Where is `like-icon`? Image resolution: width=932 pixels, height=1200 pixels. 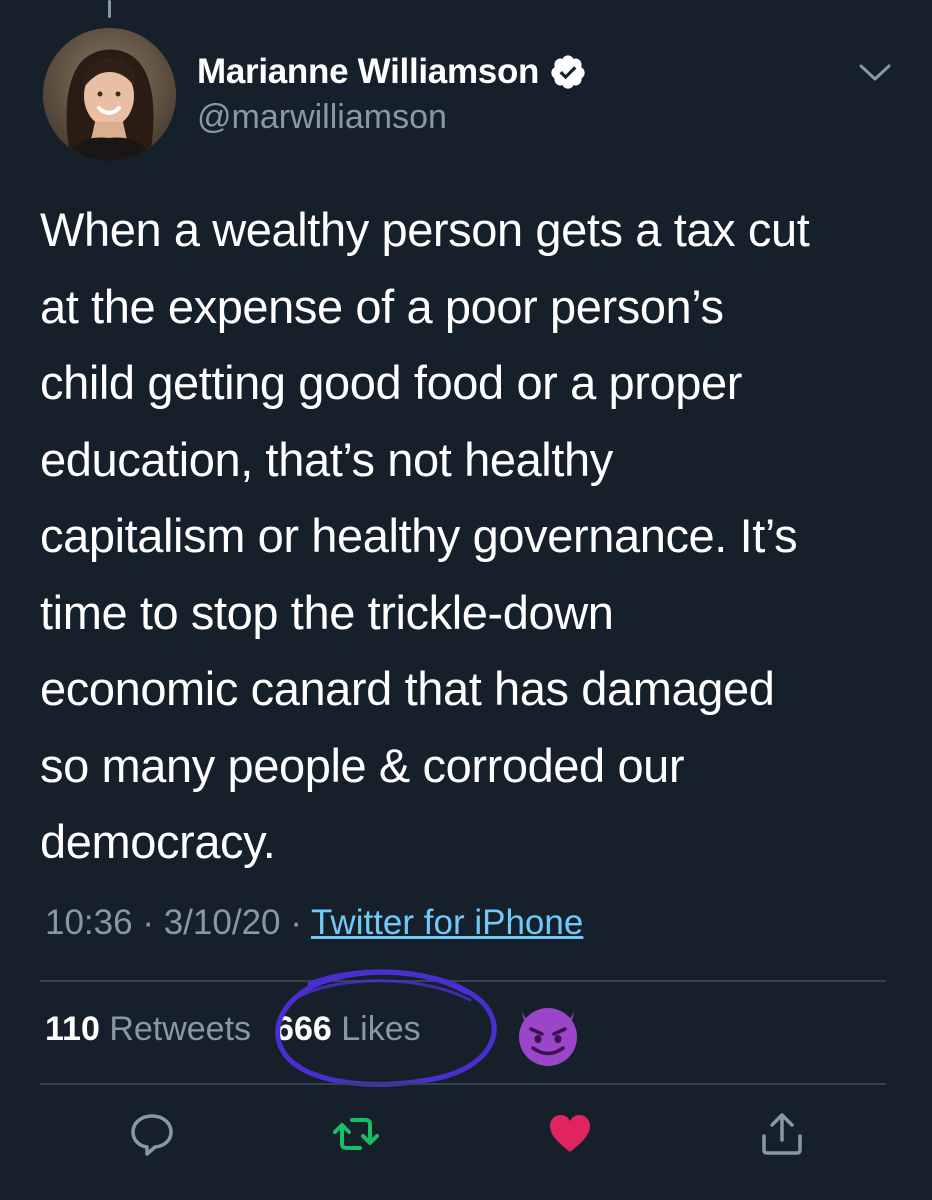 like-icon is located at coordinates (570, 1134).